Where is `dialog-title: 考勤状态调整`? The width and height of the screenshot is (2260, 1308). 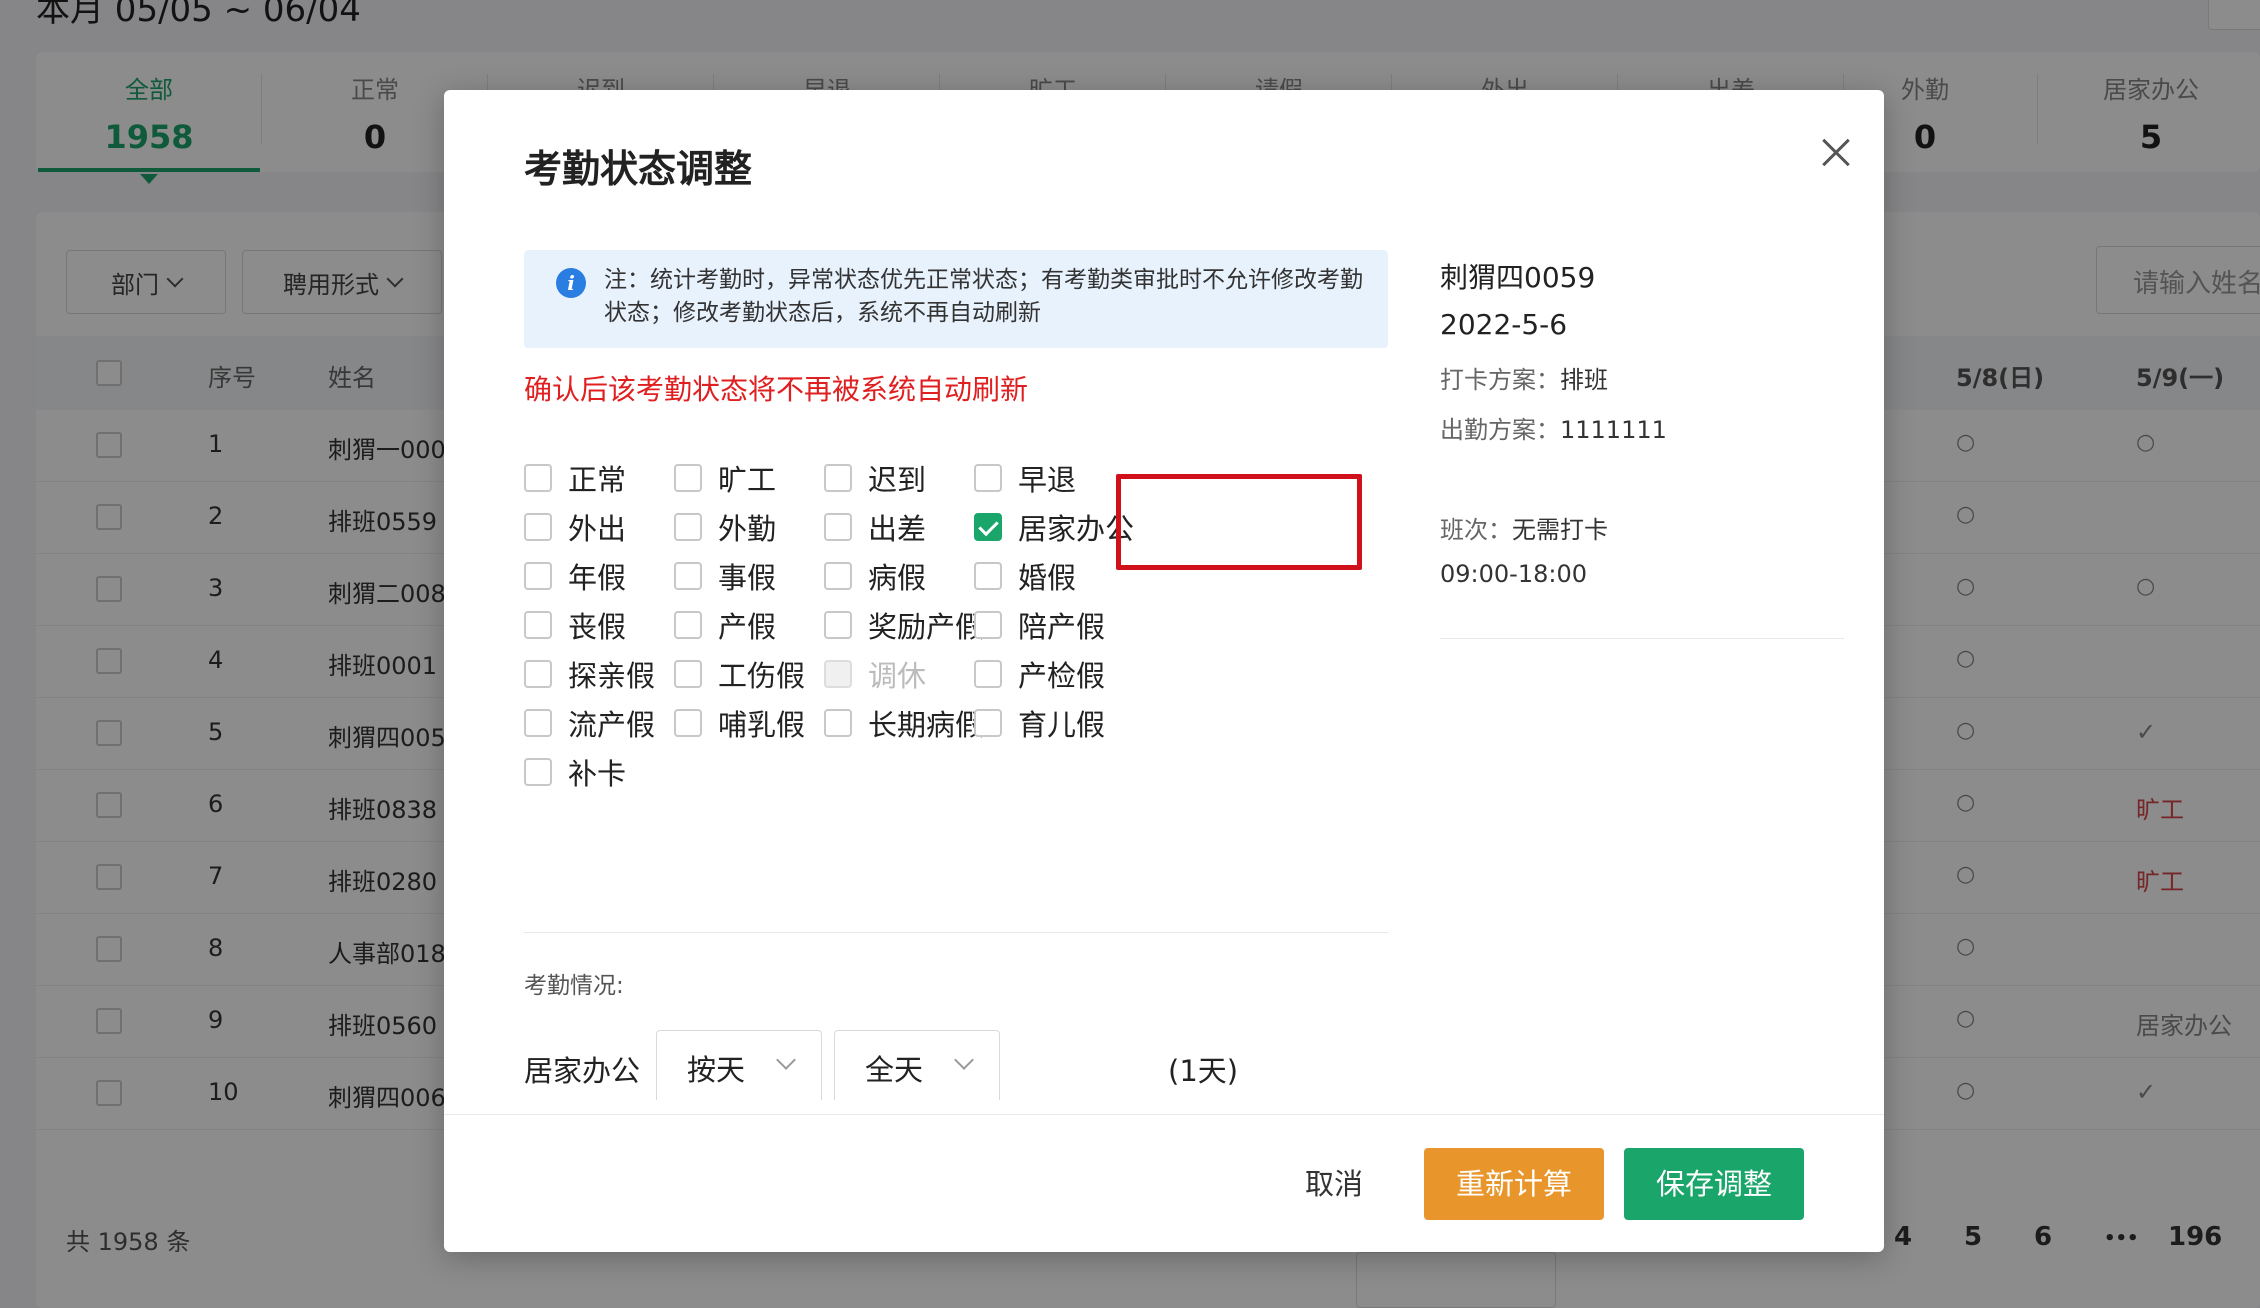 dialog-title: 考勤状态调整 is located at coordinates (638, 169).